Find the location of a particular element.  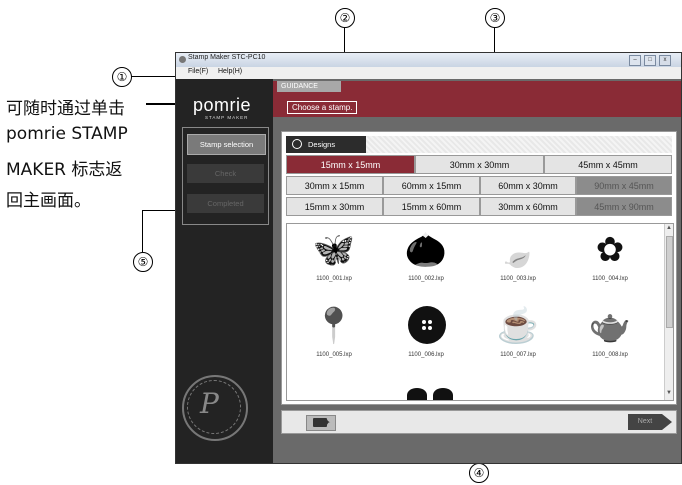

pushpin-icon: 📍 is located at coordinates (334, 326).